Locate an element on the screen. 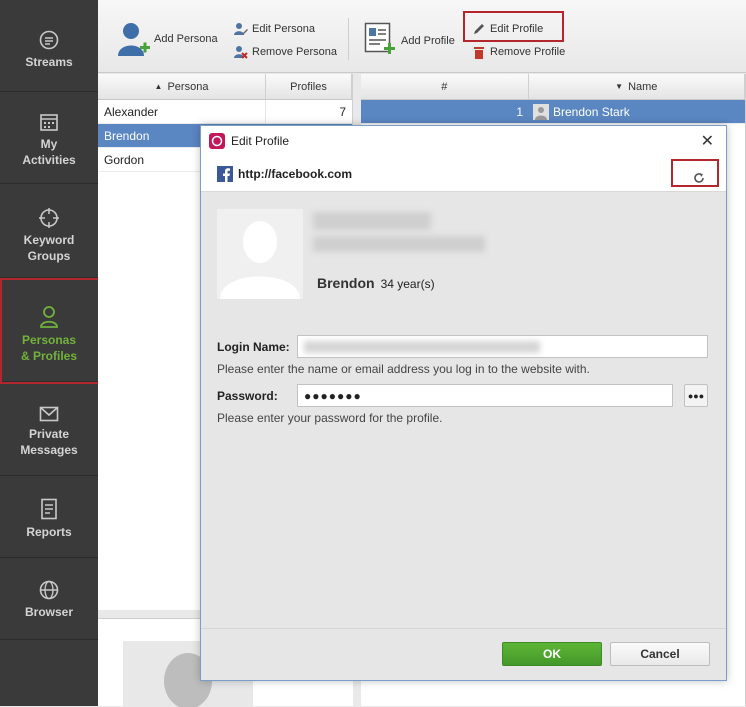  globe-icon is located at coordinates (49, 590).